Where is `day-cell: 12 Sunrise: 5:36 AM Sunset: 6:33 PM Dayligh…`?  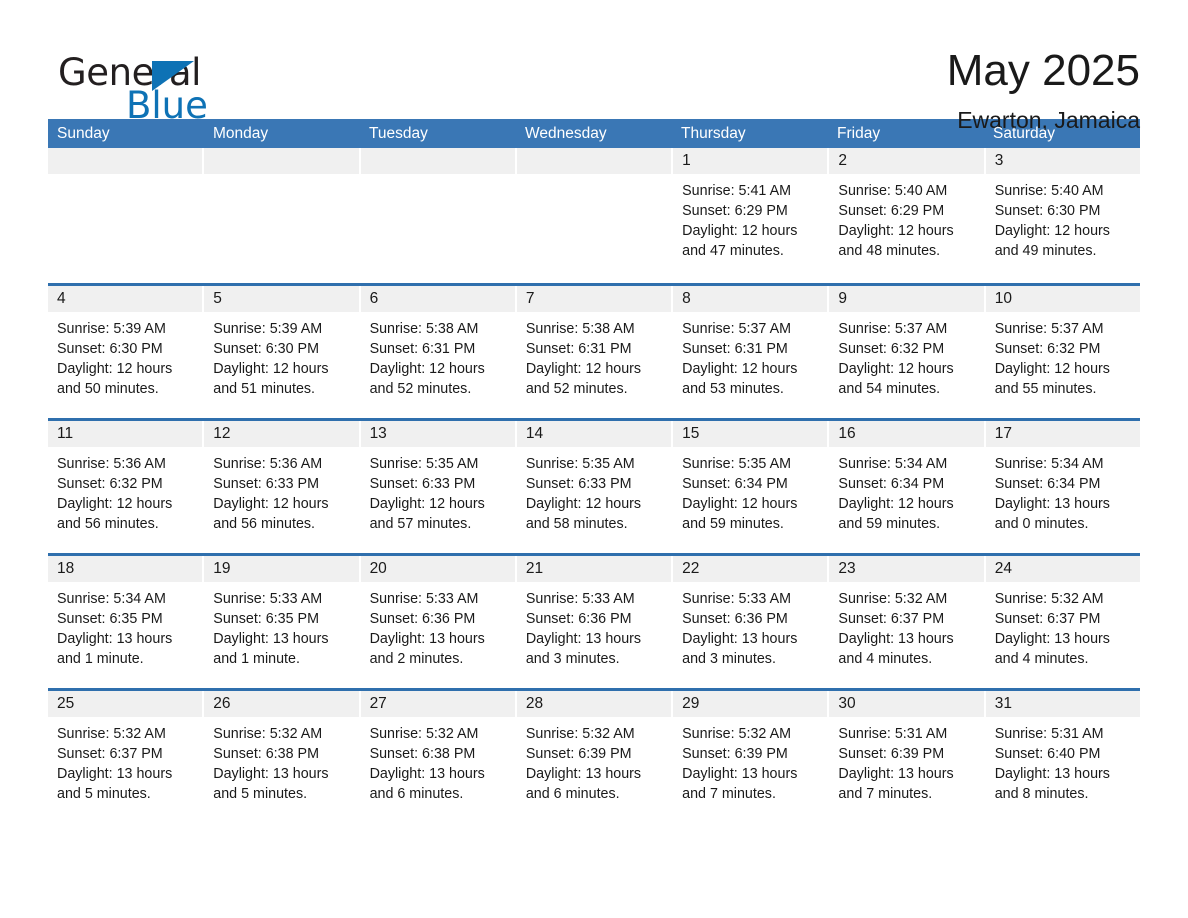 day-cell: 12 Sunrise: 5:36 AM Sunset: 6:33 PM Dayligh… is located at coordinates (281, 487).